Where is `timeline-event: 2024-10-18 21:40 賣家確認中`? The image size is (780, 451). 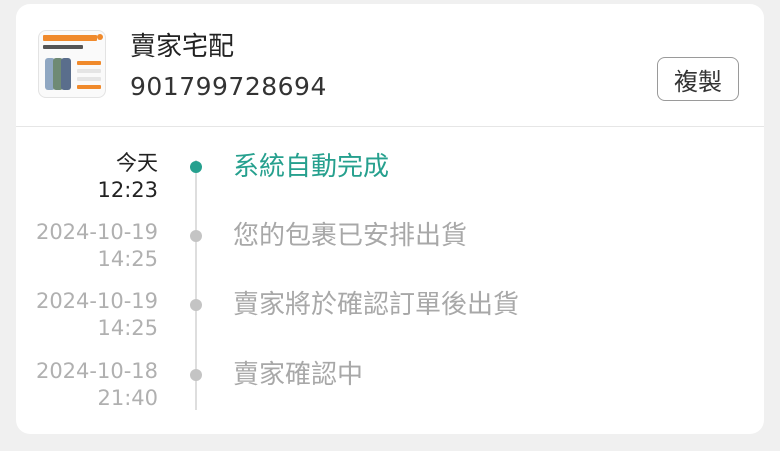
timeline-event: 2024-10-18 21:40 賣家確認中 is located at coordinates (390, 393).